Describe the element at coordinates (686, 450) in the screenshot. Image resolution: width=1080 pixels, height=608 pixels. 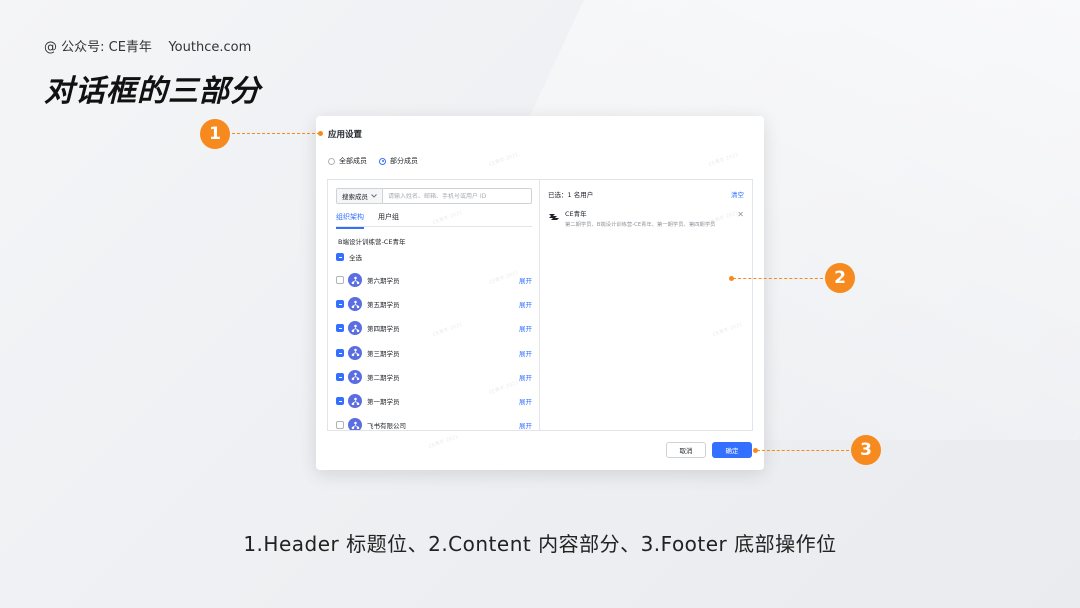
I see `cancel-button: 取消` at that location.